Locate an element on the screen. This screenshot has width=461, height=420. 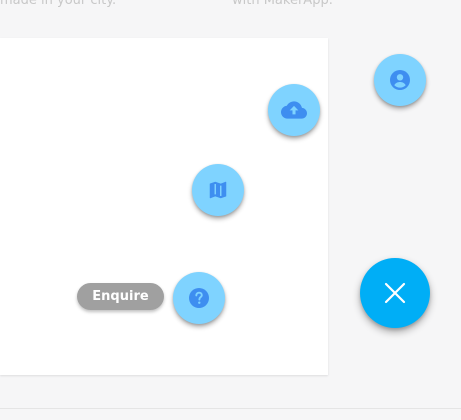
background-caption-right: with MakerApp. is located at coordinates (282, 4).